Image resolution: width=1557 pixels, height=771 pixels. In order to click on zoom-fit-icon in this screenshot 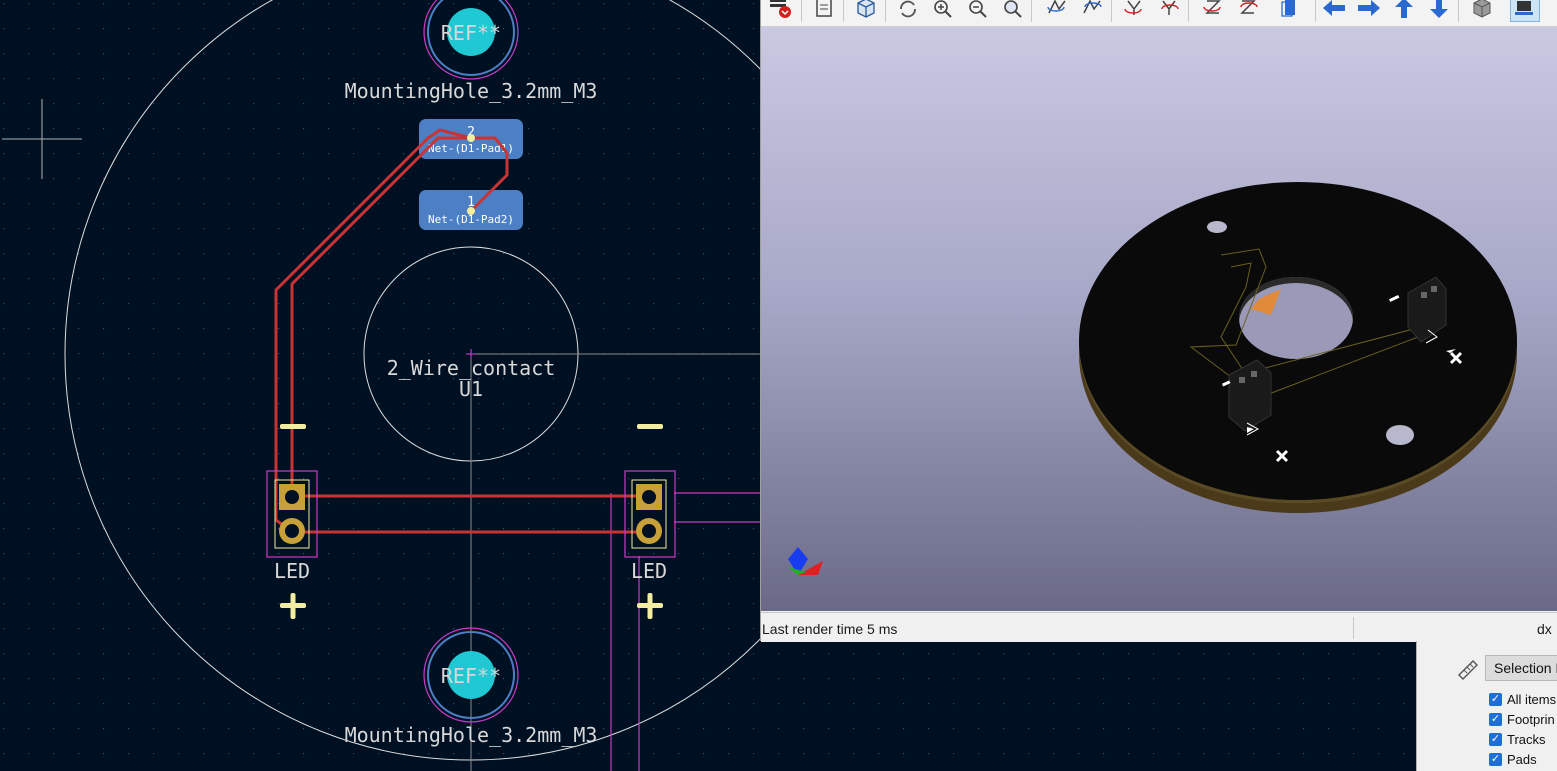, I will do `click(1013, 11)`.